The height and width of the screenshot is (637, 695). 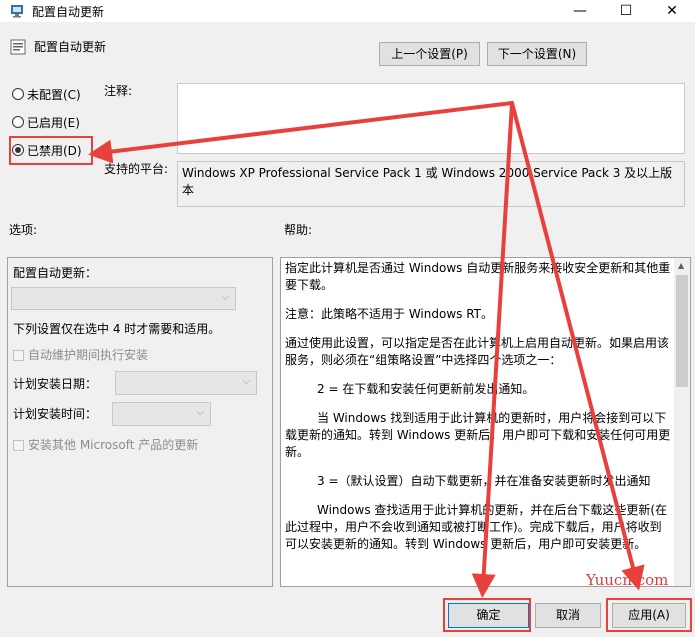 What do you see at coordinates (627, 580) in the screenshot?
I see `watermark-text: Yuucn.com` at bounding box center [627, 580].